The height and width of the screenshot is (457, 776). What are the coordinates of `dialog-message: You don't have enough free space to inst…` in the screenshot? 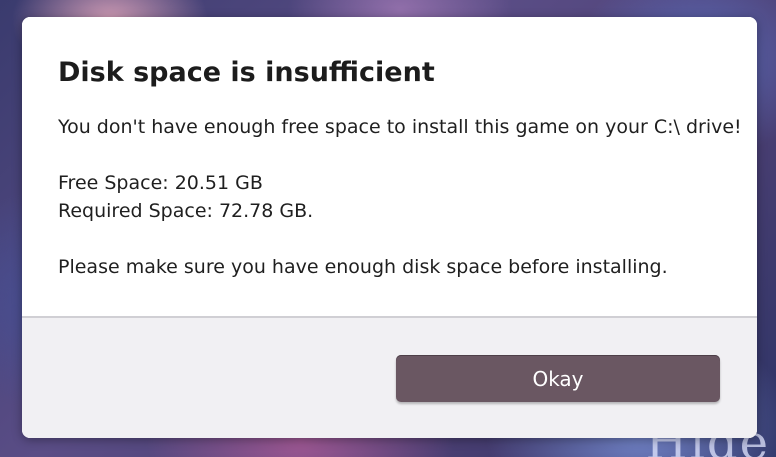 It's located at (400, 127).